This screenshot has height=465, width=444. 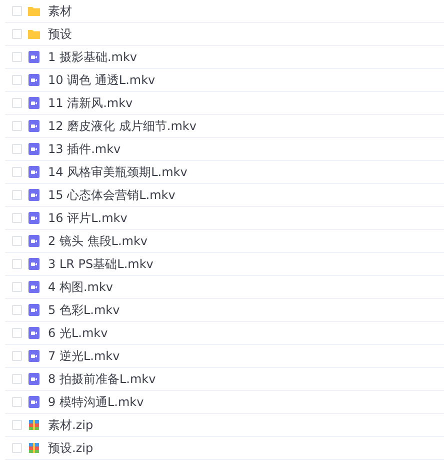 What do you see at coordinates (93, 57) in the screenshot?
I see `file-name: 1 摄影基础.mkv` at bounding box center [93, 57].